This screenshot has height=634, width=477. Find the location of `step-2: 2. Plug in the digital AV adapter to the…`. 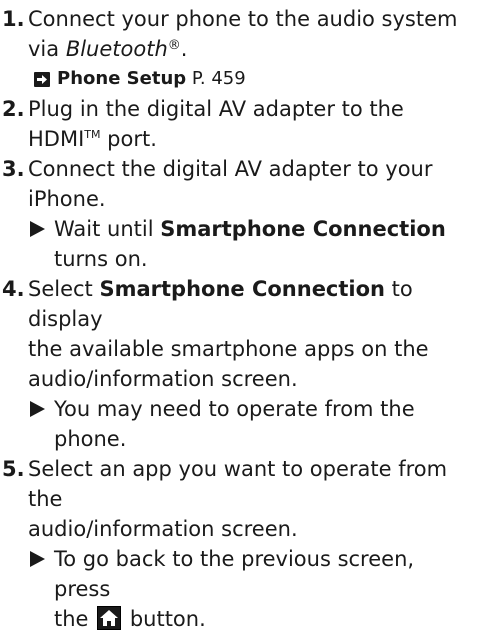

step-2: 2. Plug in the digital AV adapter to the… is located at coordinates (238, 124).